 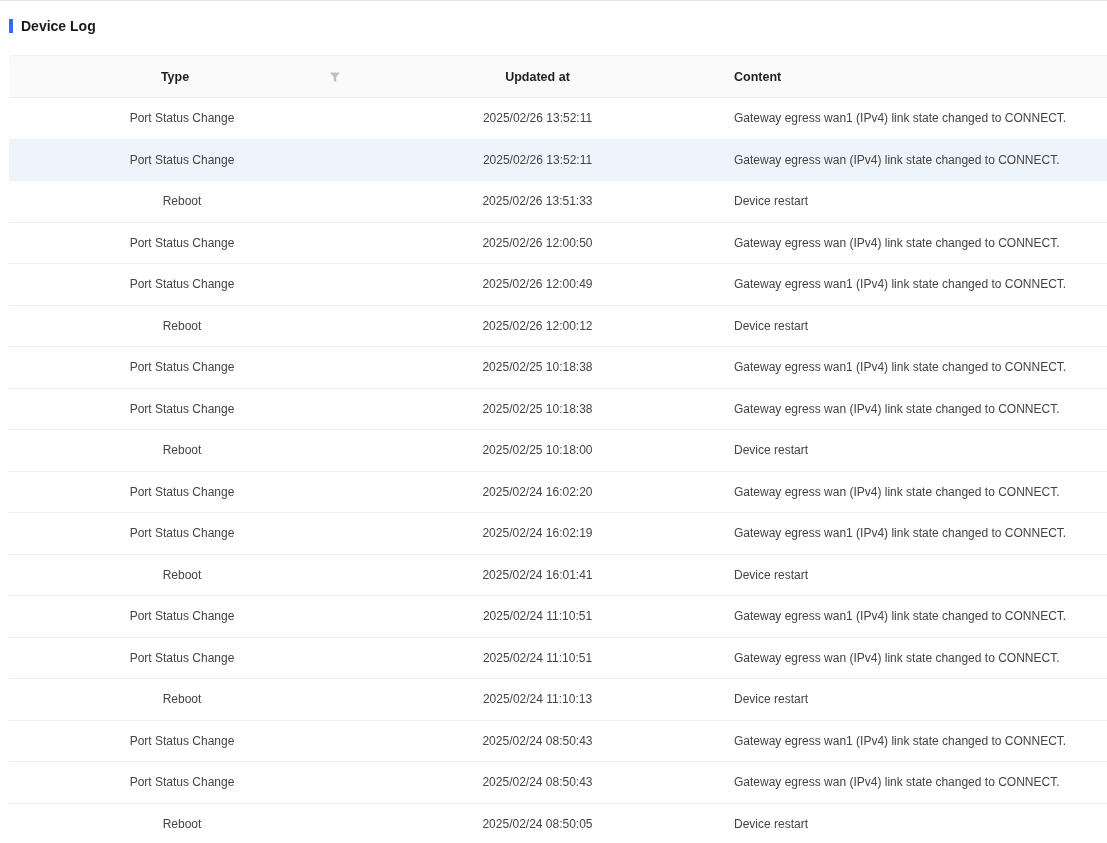 I want to click on column-header: Type, so click(x=175, y=76).